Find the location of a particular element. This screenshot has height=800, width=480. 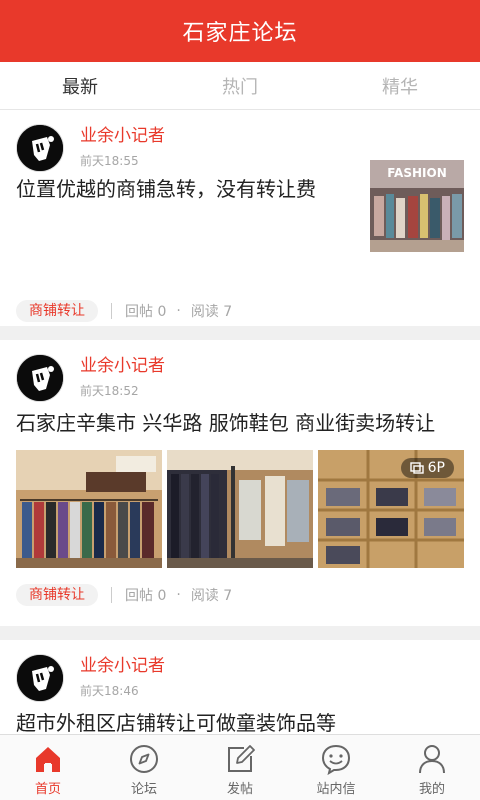

image-count-badge: 6P is located at coordinates (427, 468).